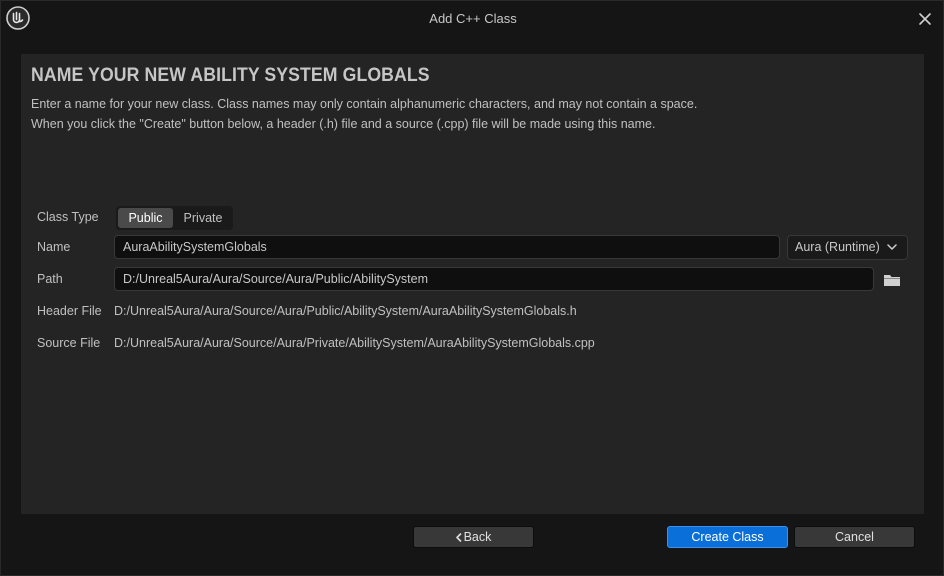 This screenshot has width=944, height=576. What do you see at coordinates (230, 75) in the screenshot?
I see `page-title: NAME YOUR NEW ABILITY SYSTEM GLOBALS` at bounding box center [230, 75].